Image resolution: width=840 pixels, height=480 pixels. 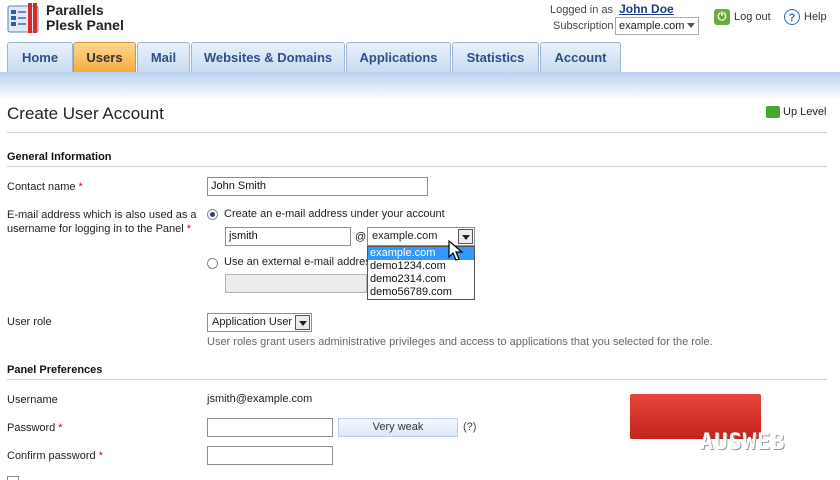 I want to click on general-info-divider, so click(x=417, y=166).